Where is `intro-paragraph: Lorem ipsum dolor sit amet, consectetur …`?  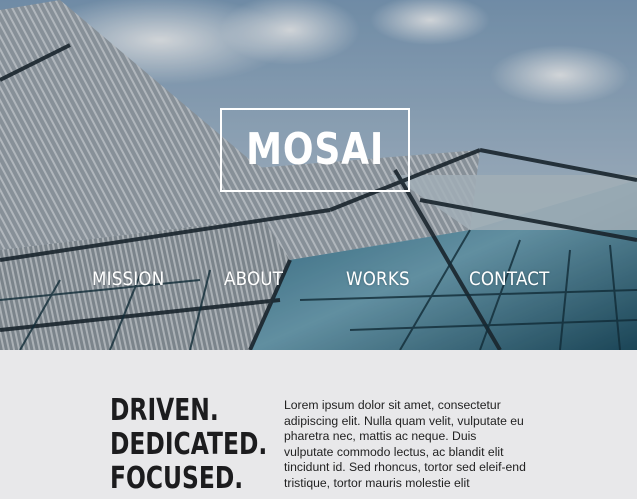 intro-paragraph: Lorem ipsum dolor sit amet, consectetur … is located at coordinates (405, 444).